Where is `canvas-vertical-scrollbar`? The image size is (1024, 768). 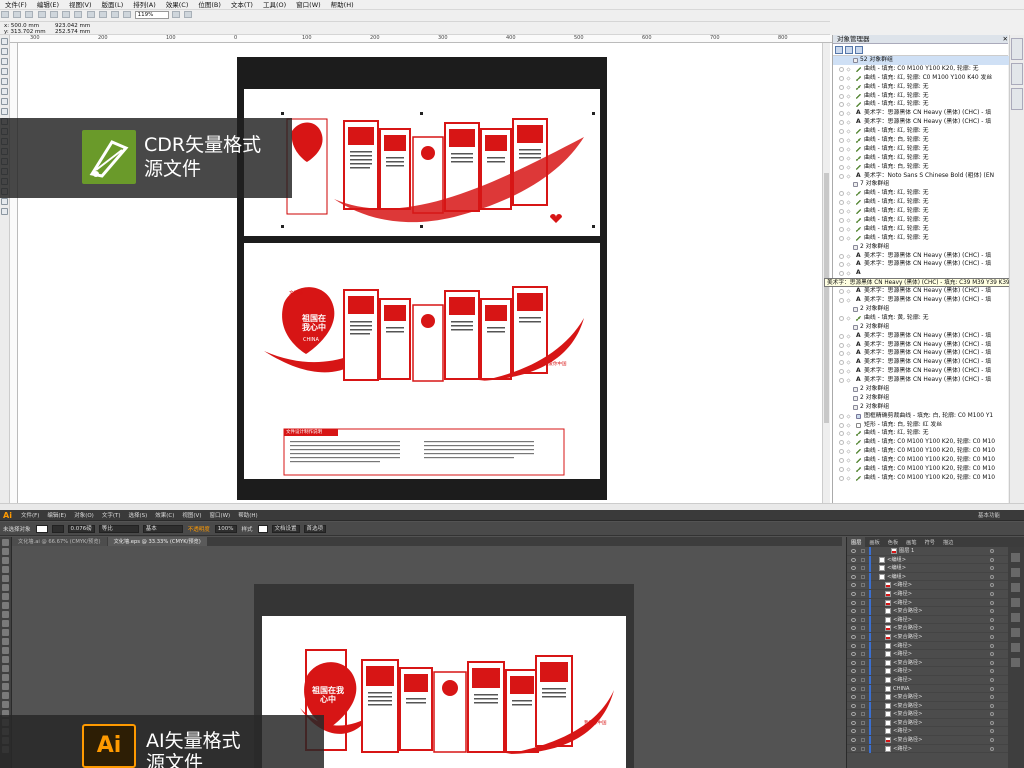
canvas-vertical-scrollbar is located at coordinates (826, 273).